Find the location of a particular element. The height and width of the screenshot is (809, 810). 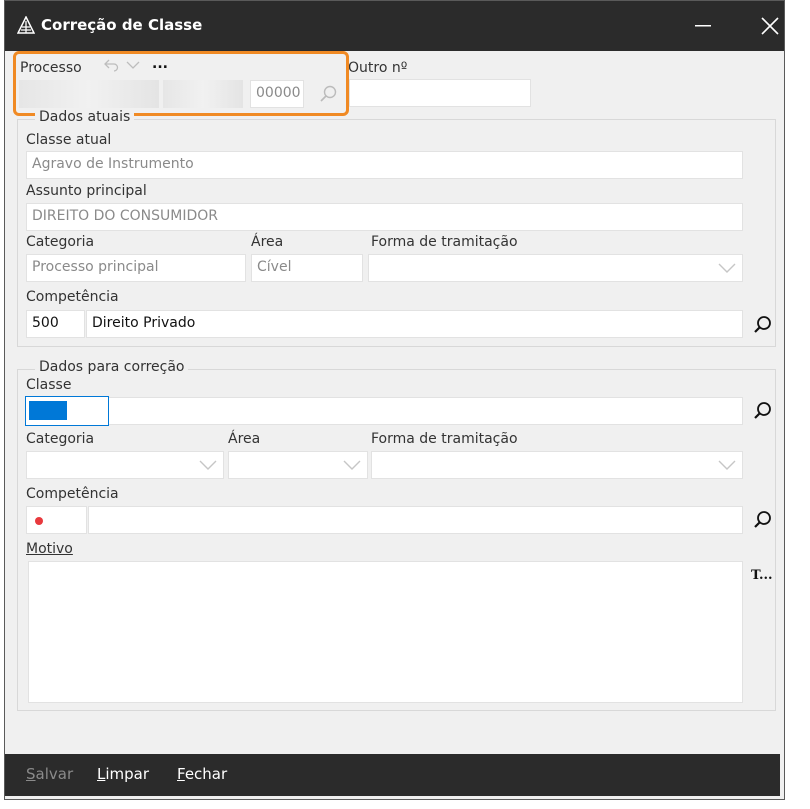

classe-code-input is located at coordinates (67, 411).